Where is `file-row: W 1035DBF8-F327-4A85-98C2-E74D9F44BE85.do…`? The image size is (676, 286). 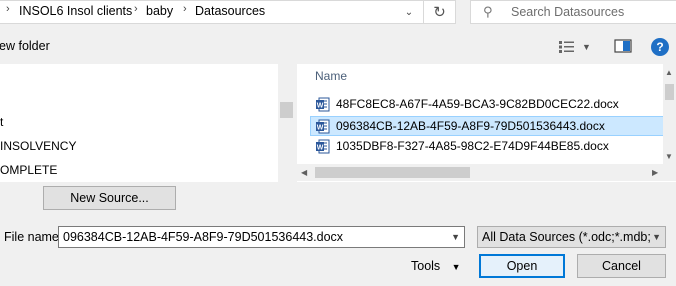
file-row: W 1035DBF8-F327-4A85-98C2-E74D9F44BE85.do… is located at coordinates (487, 146).